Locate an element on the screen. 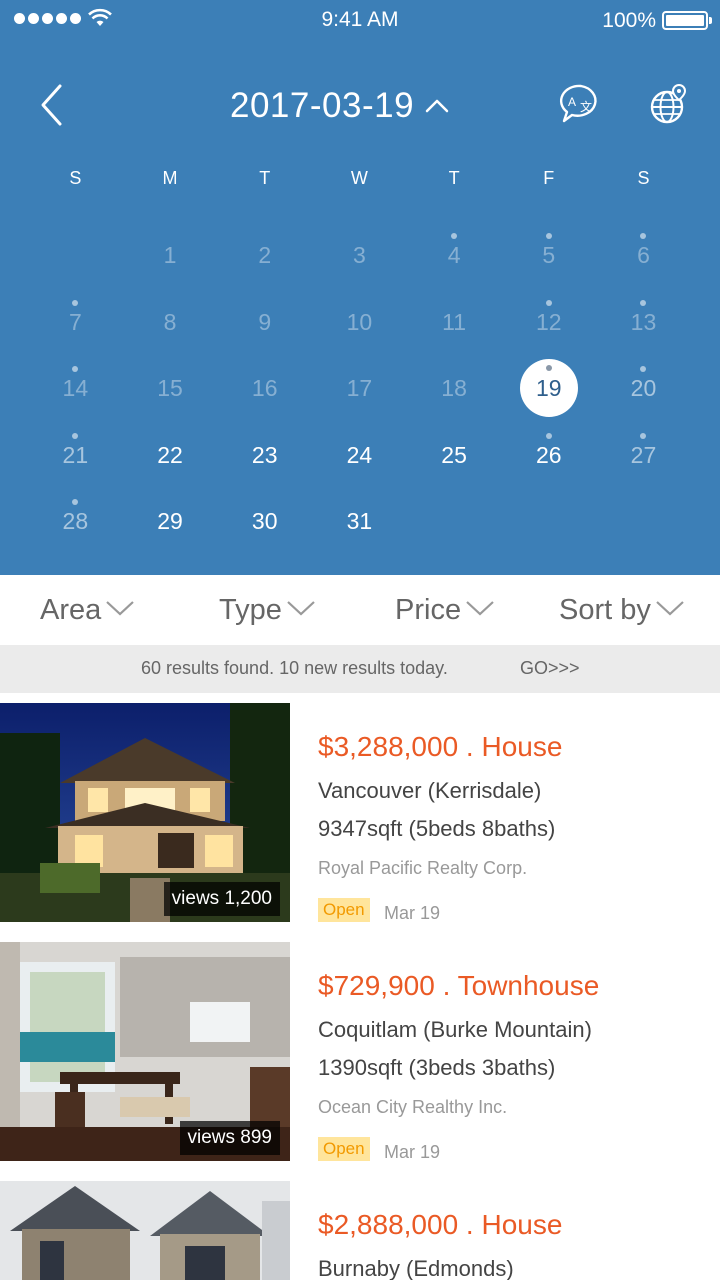 This screenshot has width=720, height=1280. listing-item: $2,888,000 . House Burnaby (Edmonds) is located at coordinates (360, 1230).